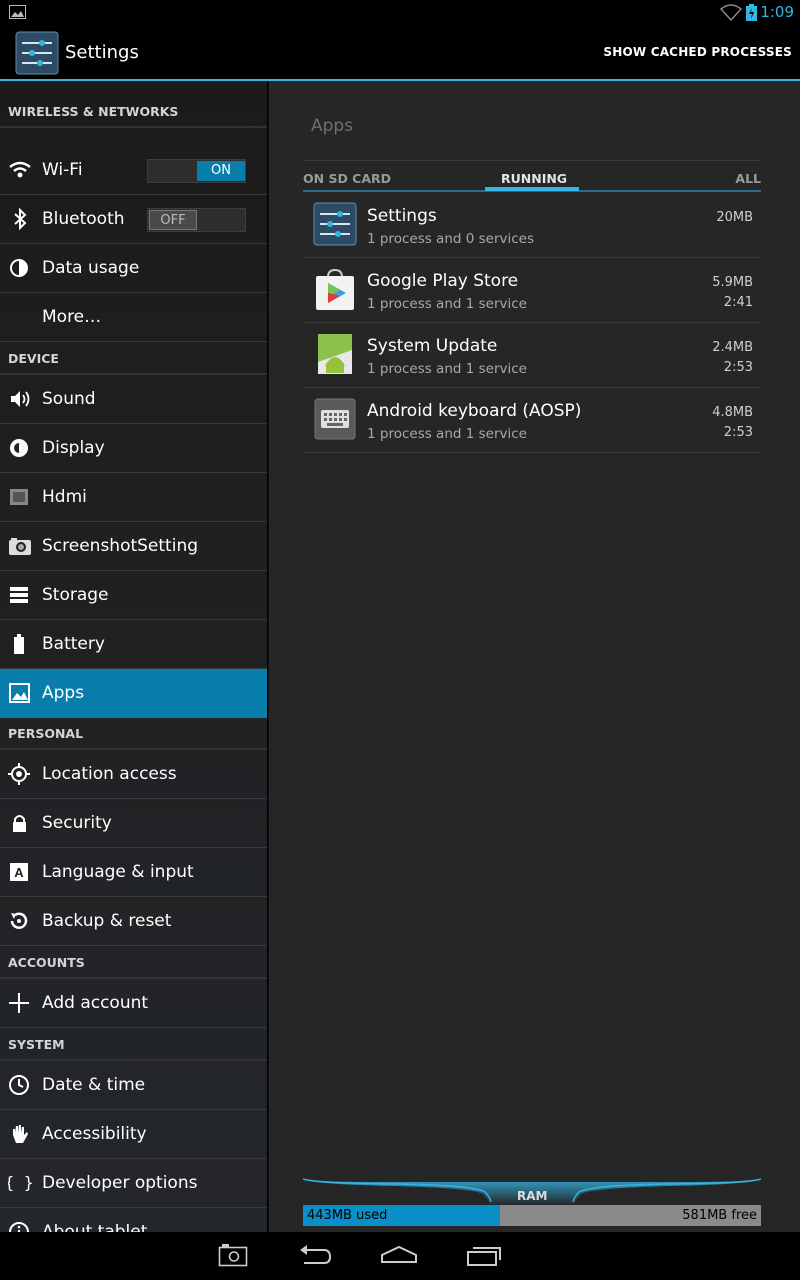 This screenshot has width=800, height=1280. Describe the element at coordinates (133, 693) in the screenshot. I see `sidebar-item-apps: Apps` at that location.